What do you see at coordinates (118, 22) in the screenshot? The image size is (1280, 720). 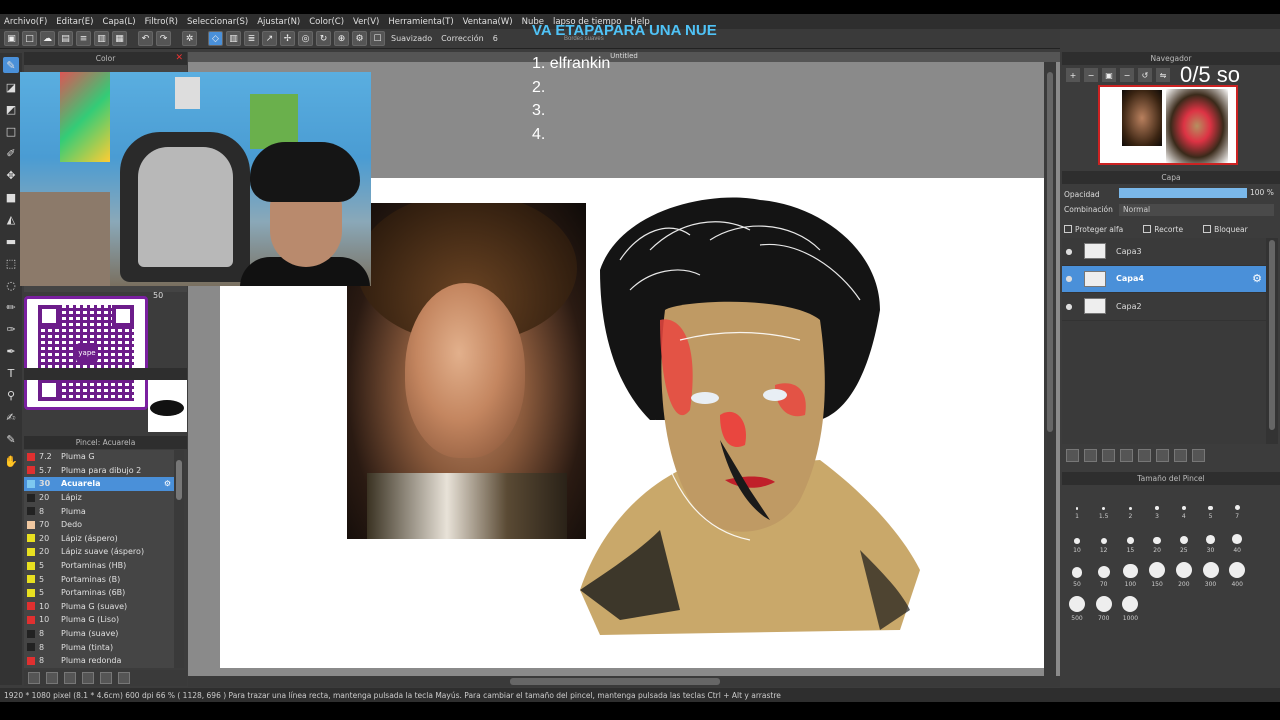 I see `menu-item: Capa(L)` at bounding box center [118, 22].